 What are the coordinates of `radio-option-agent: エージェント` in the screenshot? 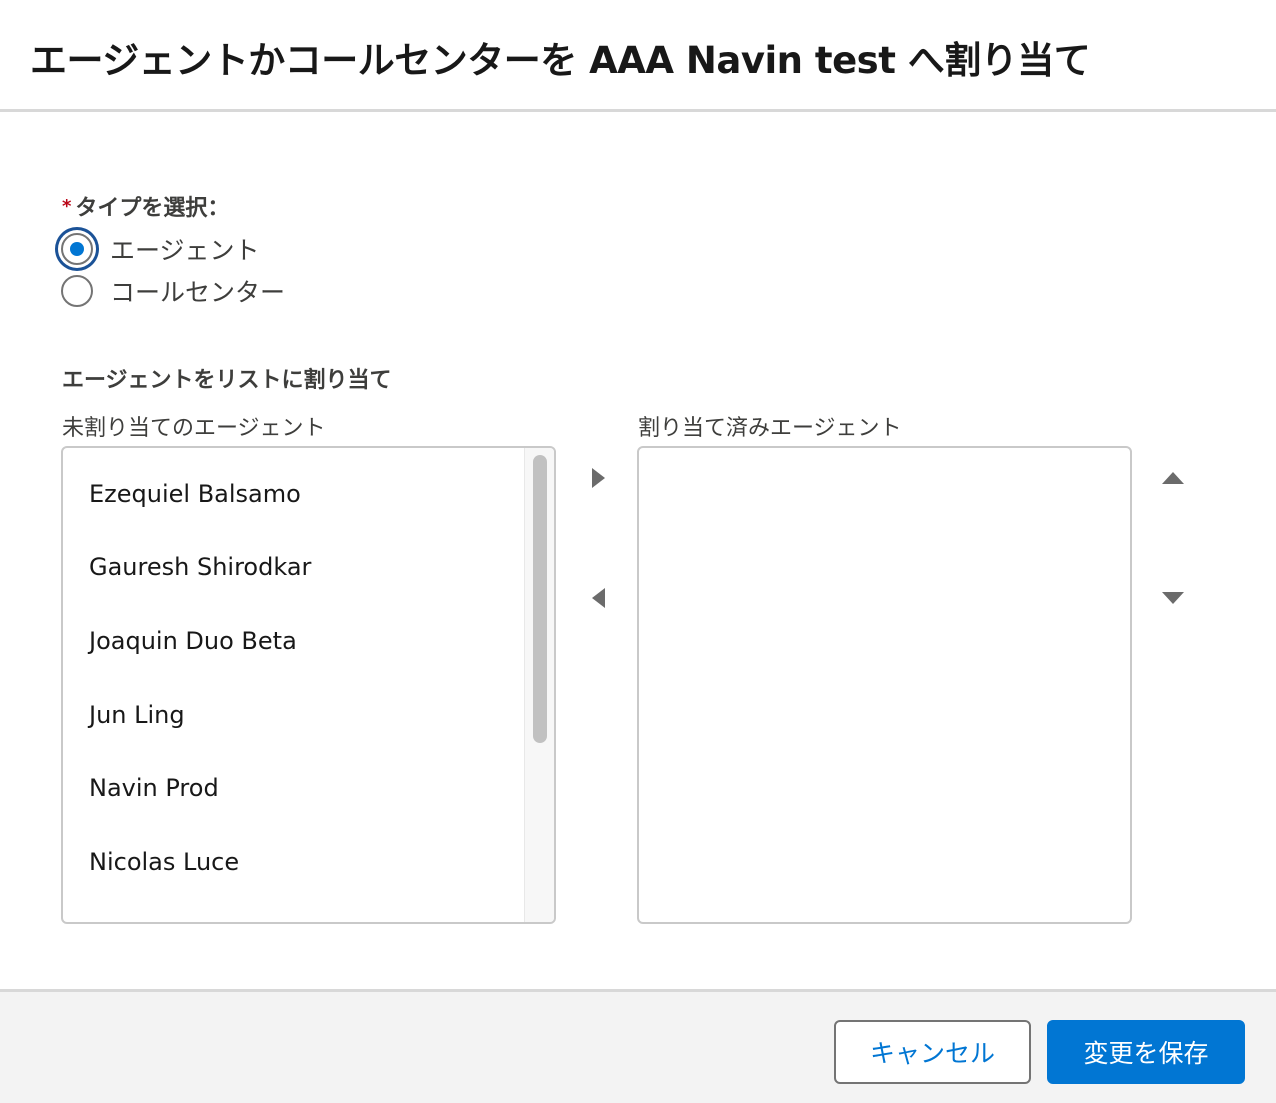 It's located at (160, 249).